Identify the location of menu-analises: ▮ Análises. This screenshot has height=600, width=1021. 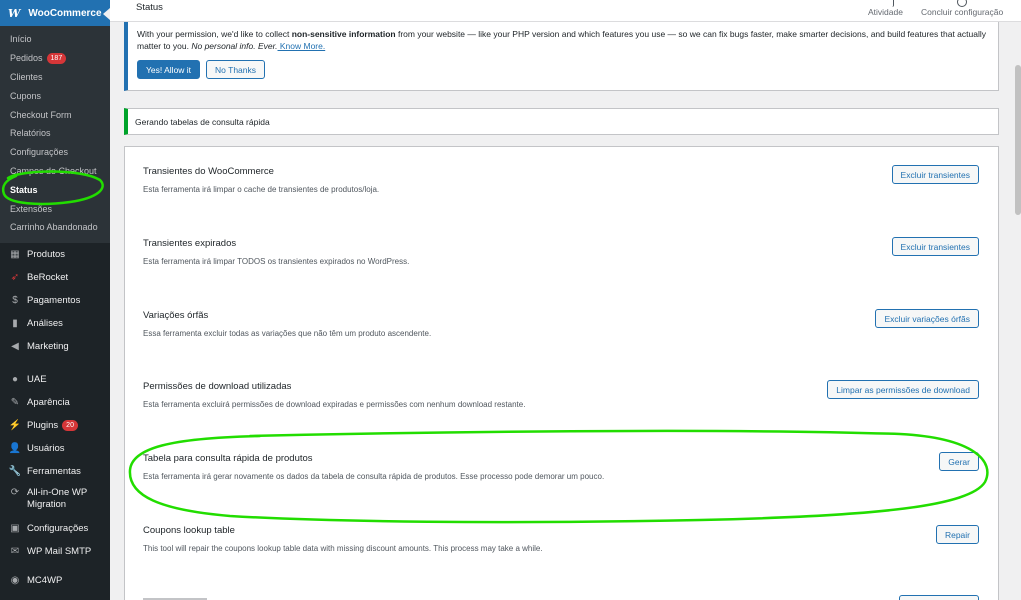
(55, 323).